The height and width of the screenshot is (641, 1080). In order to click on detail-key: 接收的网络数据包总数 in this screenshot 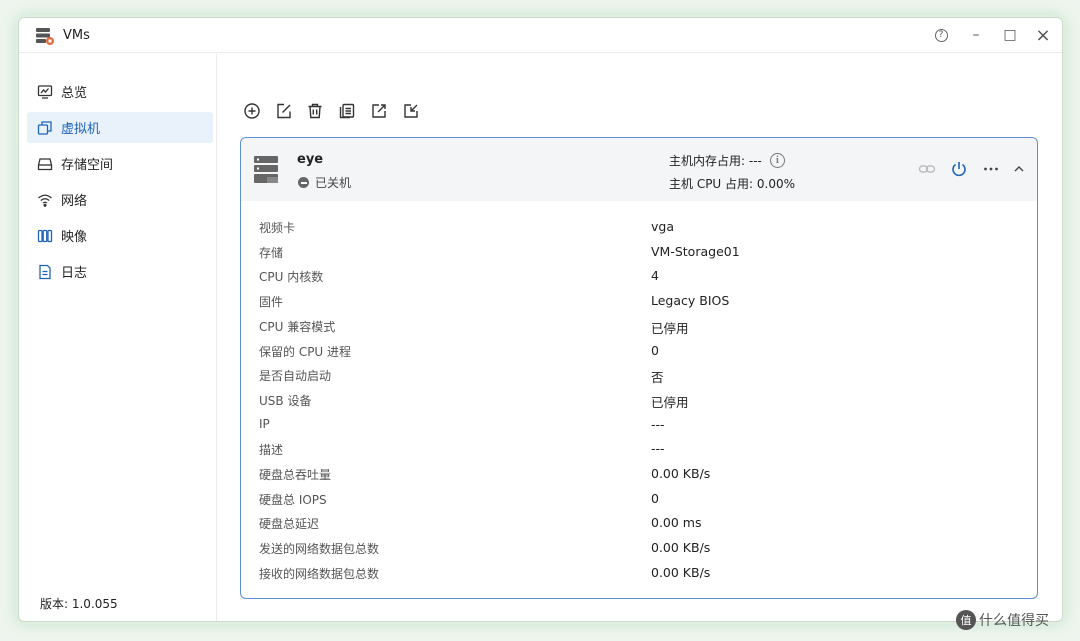, I will do `click(319, 573)`.